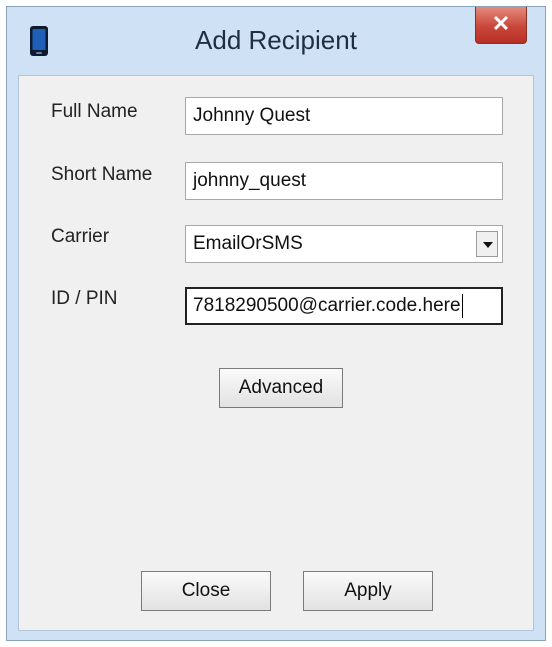 The height and width of the screenshot is (647, 552). Describe the element at coordinates (344, 181) in the screenshot. I see `short-name-field: johnny_quest` at that location.